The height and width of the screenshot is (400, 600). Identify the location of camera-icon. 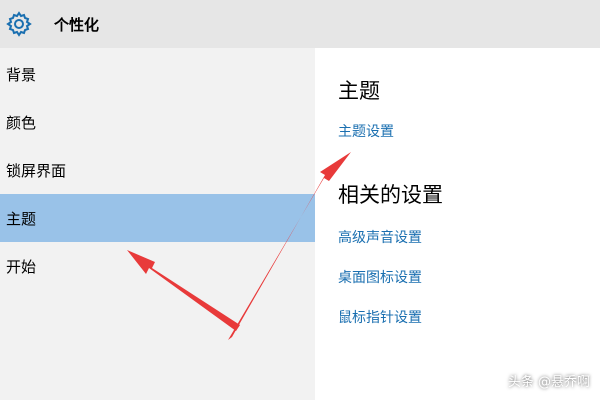
(498, 381).